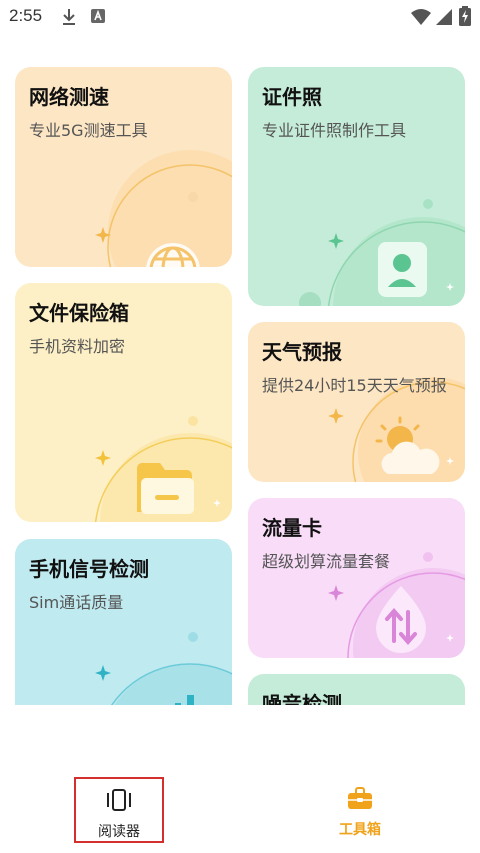  Describe the element at coordinates (356, 689) in the screenshot. I see `card-noise: 噪音检测` at that location.